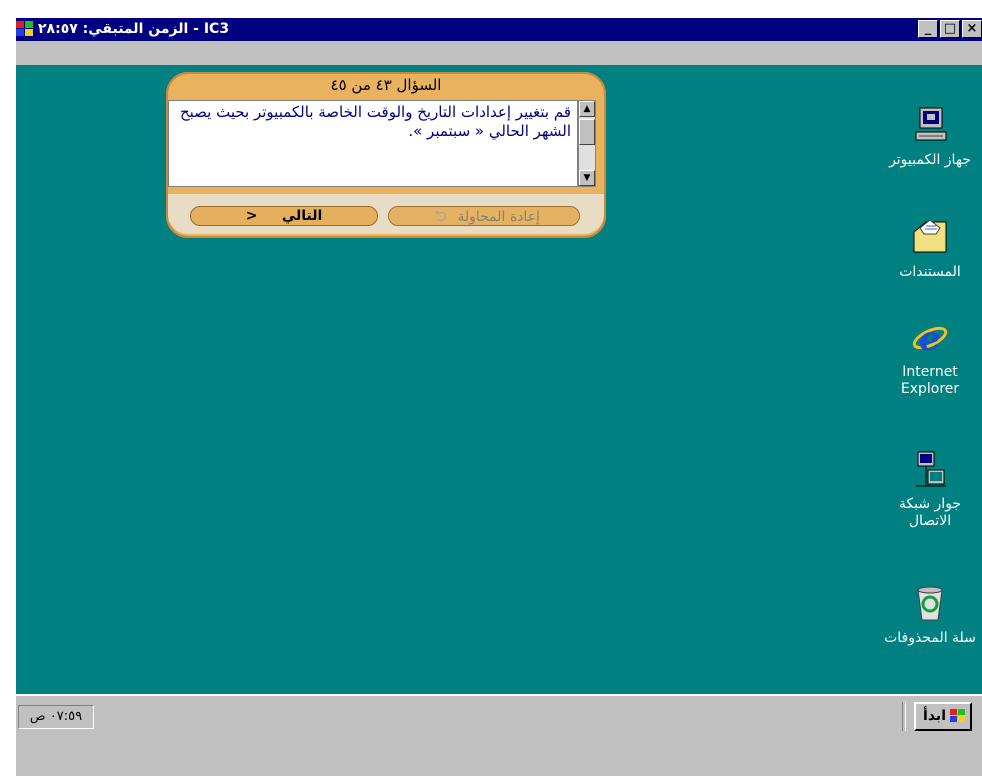  I want to click on folder-icon, so click(930, 238).